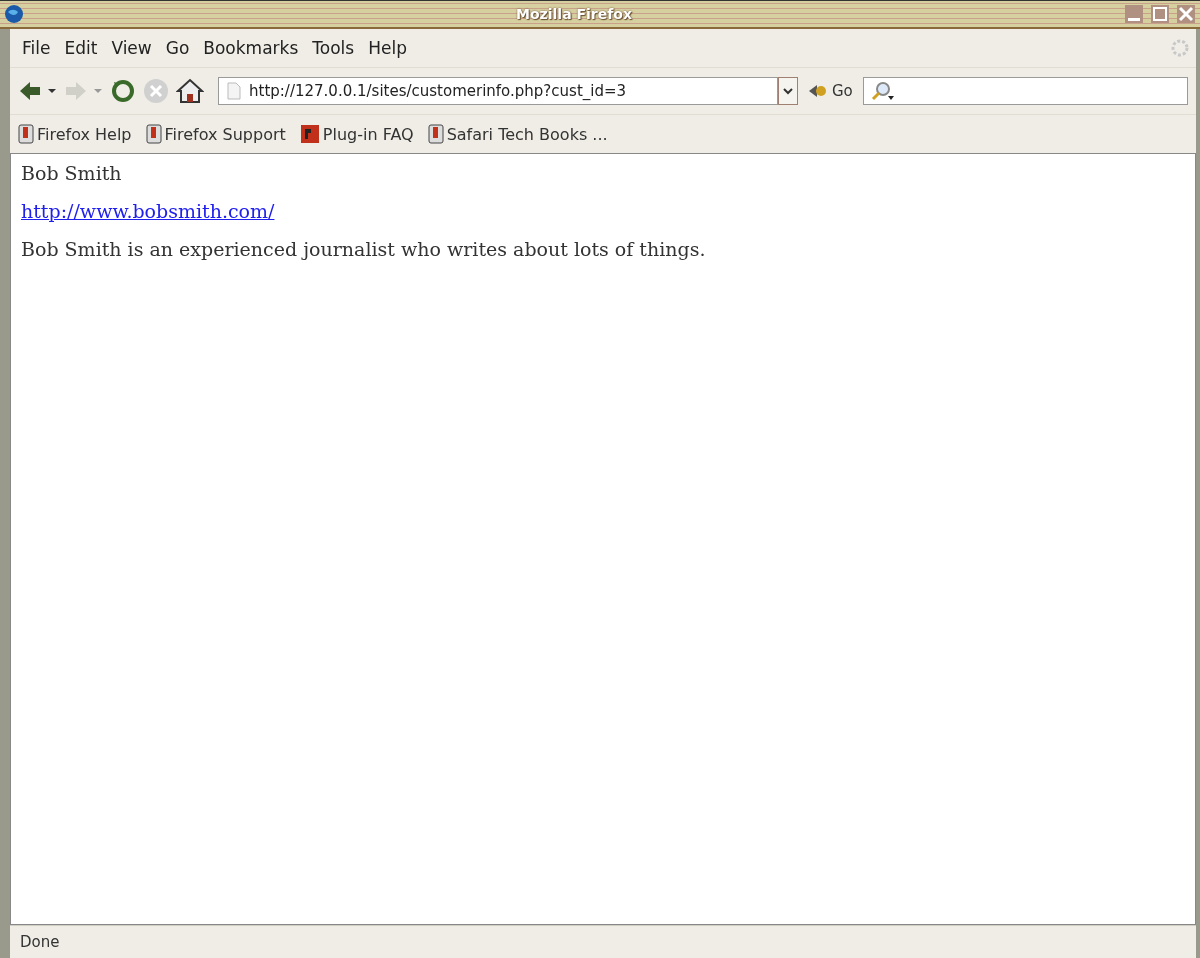 Image resolution: width=1200 pixels, height=958 pixels. What do you see at coordinates (148, 211) in the screenshot?
I see `website-link: http://www.bobsmith.com/` at bounding box center [148, 211].